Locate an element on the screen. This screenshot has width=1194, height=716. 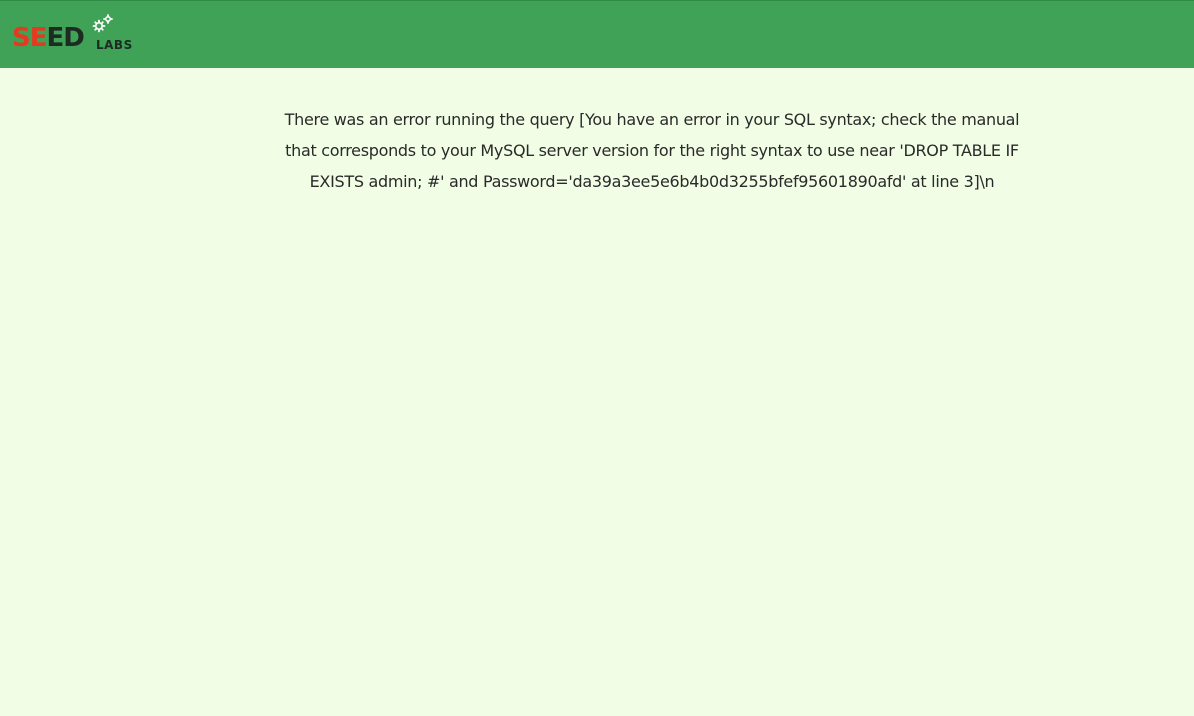
logo-seed-dark: ED is located at coordinates (65, 38).